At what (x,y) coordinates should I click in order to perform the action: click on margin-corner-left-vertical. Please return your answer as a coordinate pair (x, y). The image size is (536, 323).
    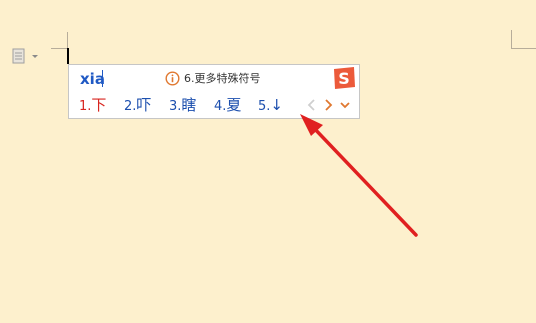
    Looking at the image, I should click on (67, 40).